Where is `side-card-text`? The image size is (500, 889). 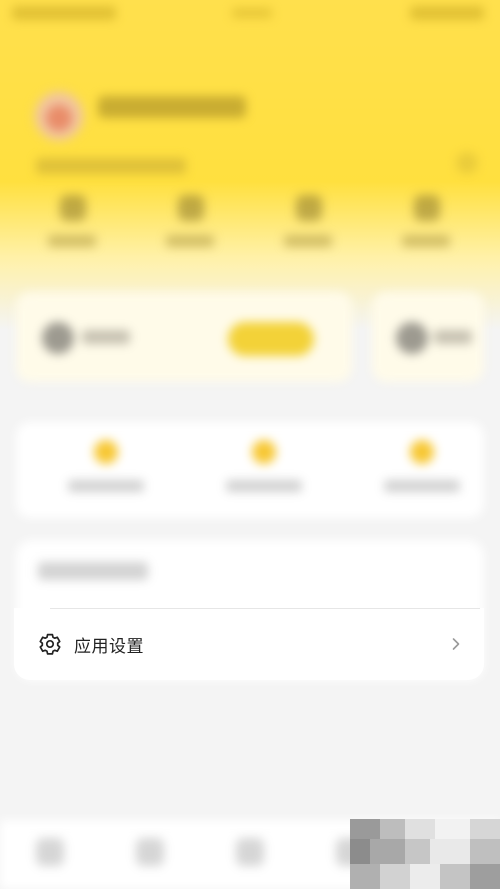
side-card-text is located at coordinates (453, 337).